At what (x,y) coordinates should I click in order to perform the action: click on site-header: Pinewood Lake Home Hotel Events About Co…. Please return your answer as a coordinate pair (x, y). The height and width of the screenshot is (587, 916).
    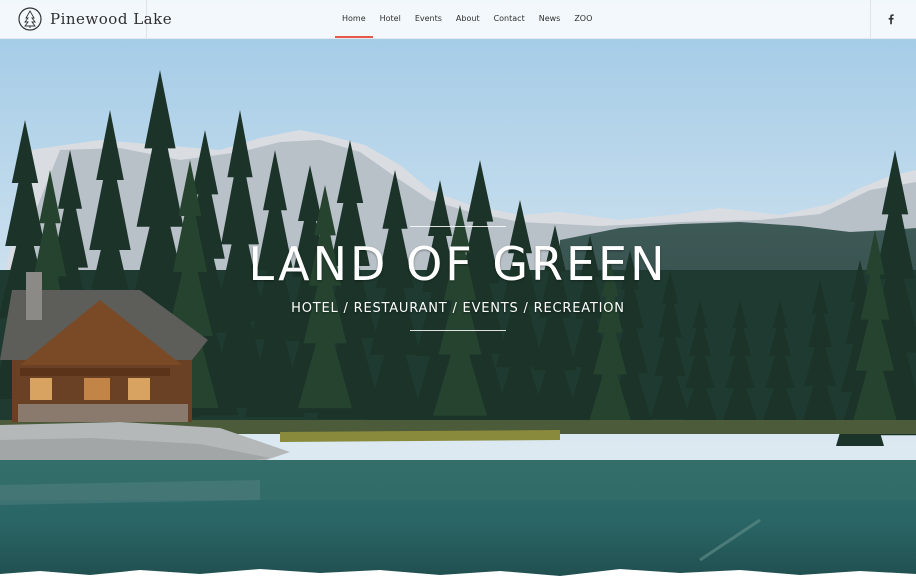
    Looking at the image, I should click on (458, 19).